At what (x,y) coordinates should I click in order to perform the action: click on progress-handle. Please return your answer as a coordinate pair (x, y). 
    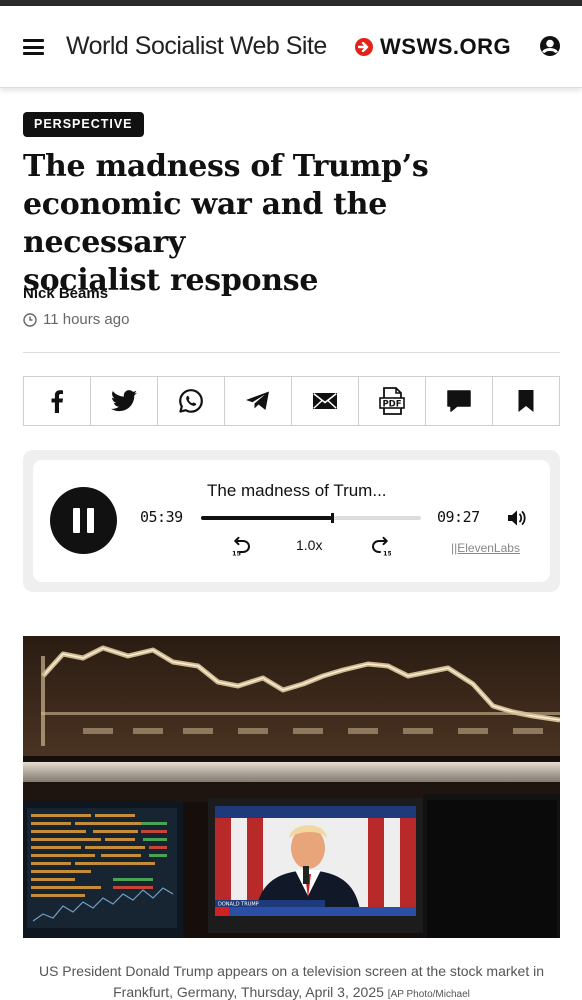
    Looking at the image, I should click on (332, 518).